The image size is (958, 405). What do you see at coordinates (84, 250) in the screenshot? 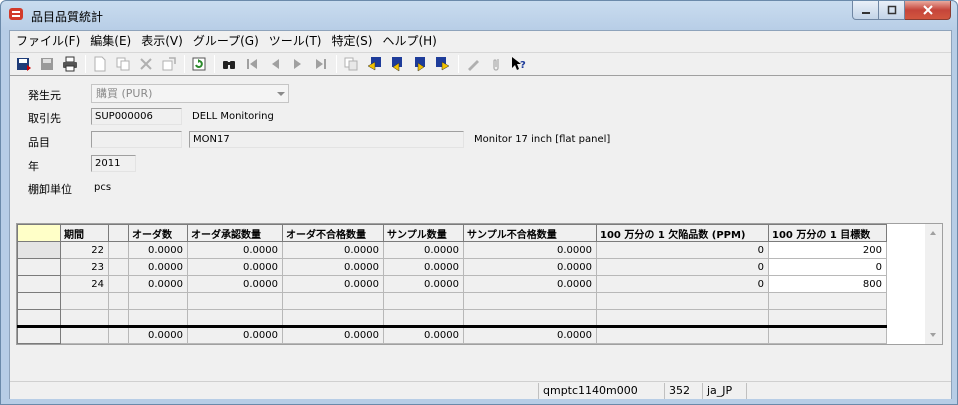
I see `cell-period: 22` at bounding box center [84, 250].